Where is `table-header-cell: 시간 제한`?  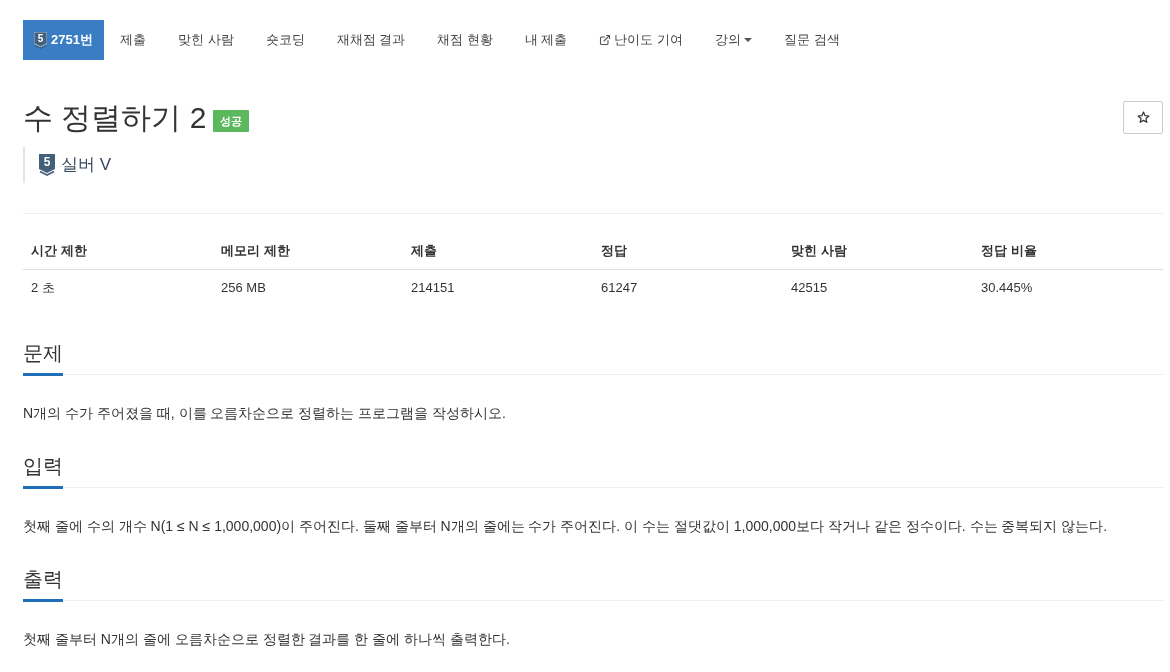
table-header-cell: 시간 제한 is located at coordinates (118, 250).